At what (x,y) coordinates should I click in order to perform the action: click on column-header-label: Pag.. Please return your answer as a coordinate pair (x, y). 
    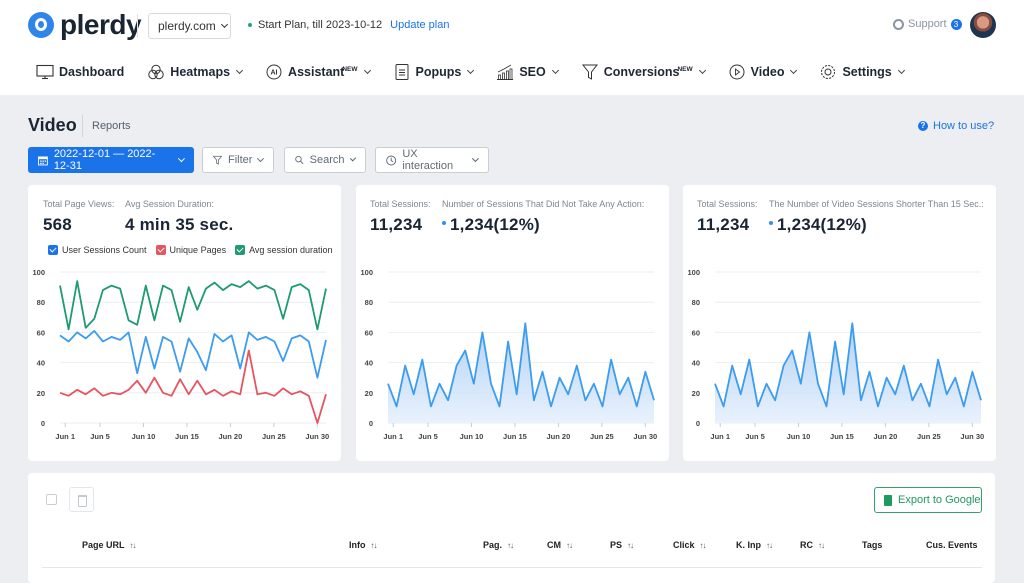
    Looking at the image, I should click on (492, 545).